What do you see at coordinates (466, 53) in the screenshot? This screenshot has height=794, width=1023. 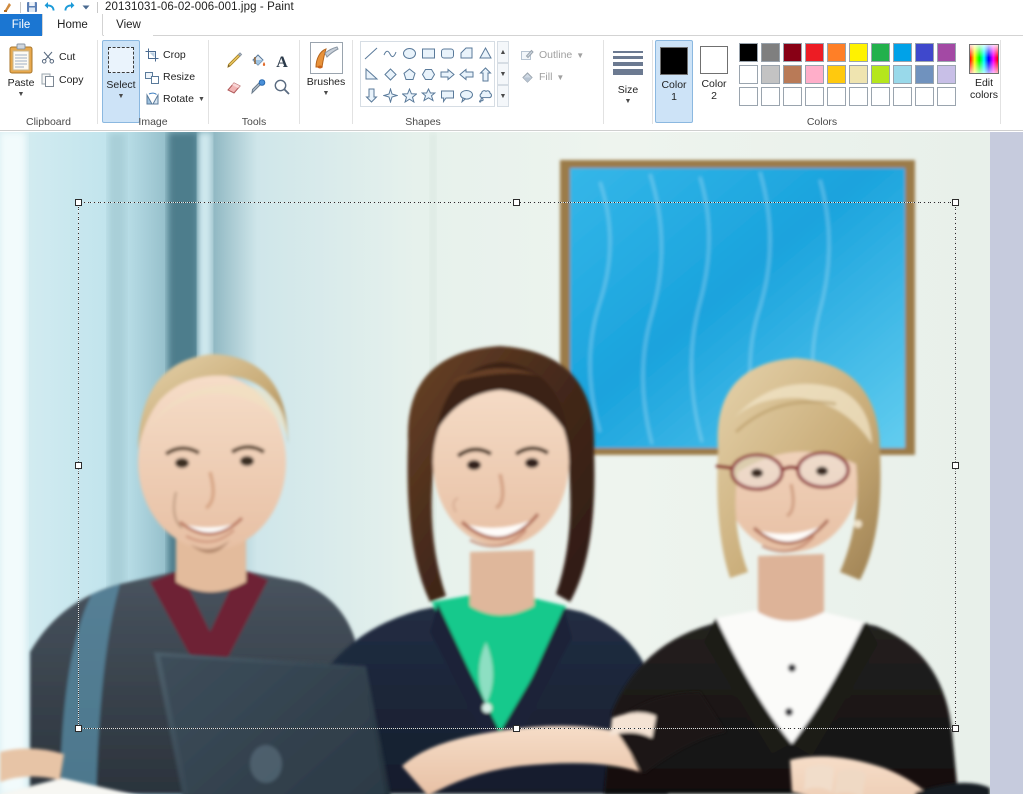 I see `shape-polygon` at bounding box center [466, 53].